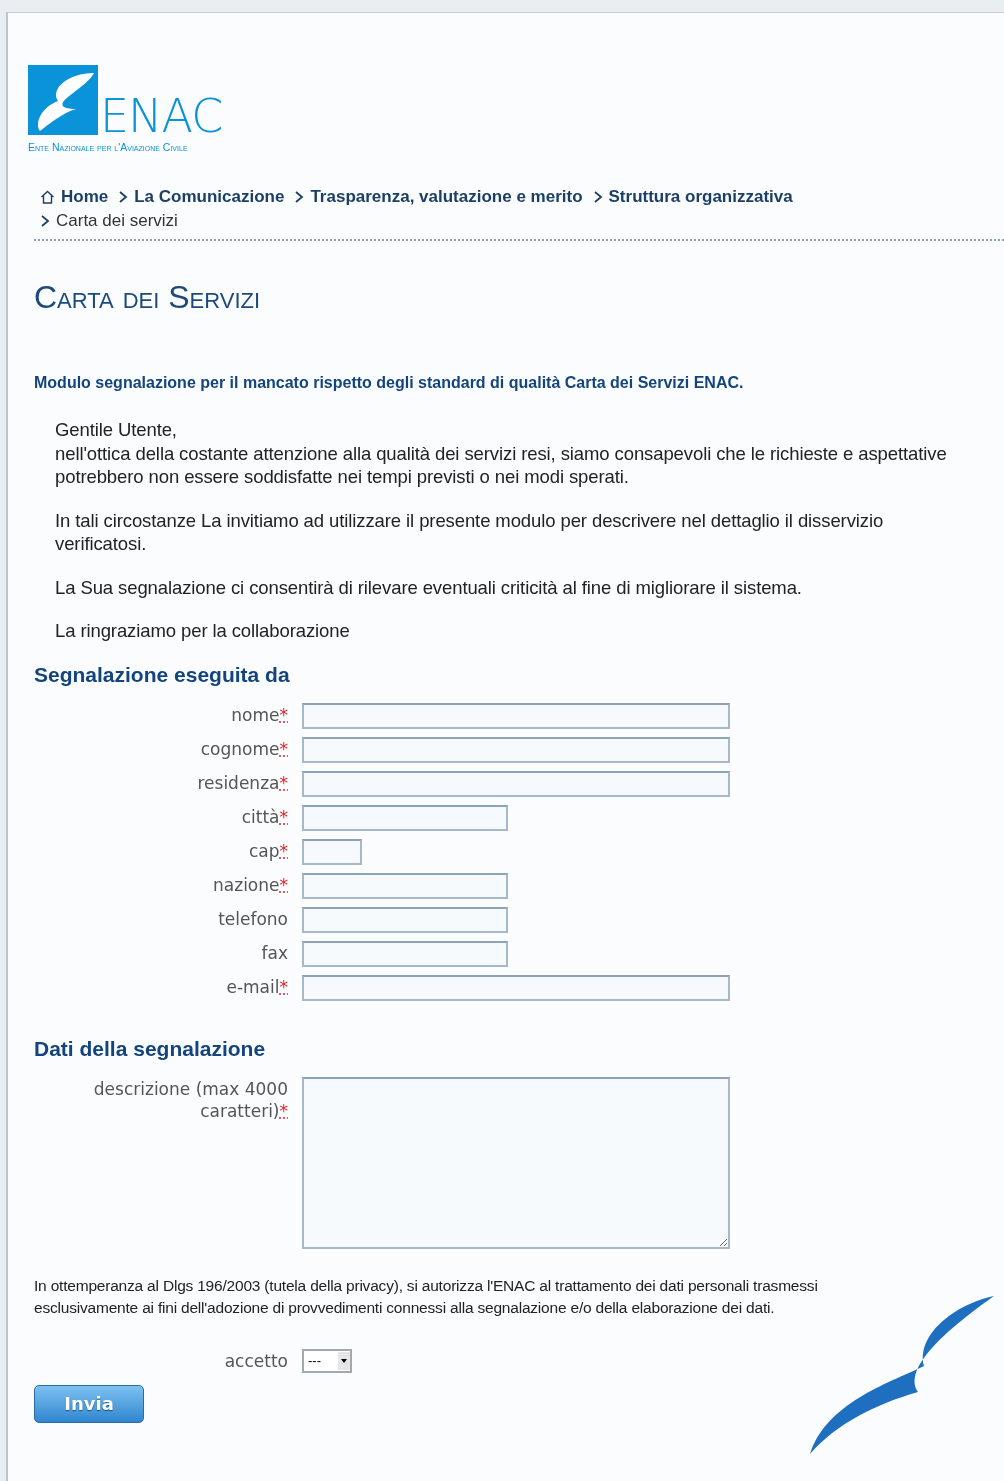 This screenshot has width=1004, height=1481. What do you see at coordinates (470, 532) in the screenshot?
I see `intro-paragraph: In tali circostanze La invitiamo ad utilizzare il presente modulo per descrivere nel dettaglio il disservizio verificatosi.` at bounding box center [470, 532].